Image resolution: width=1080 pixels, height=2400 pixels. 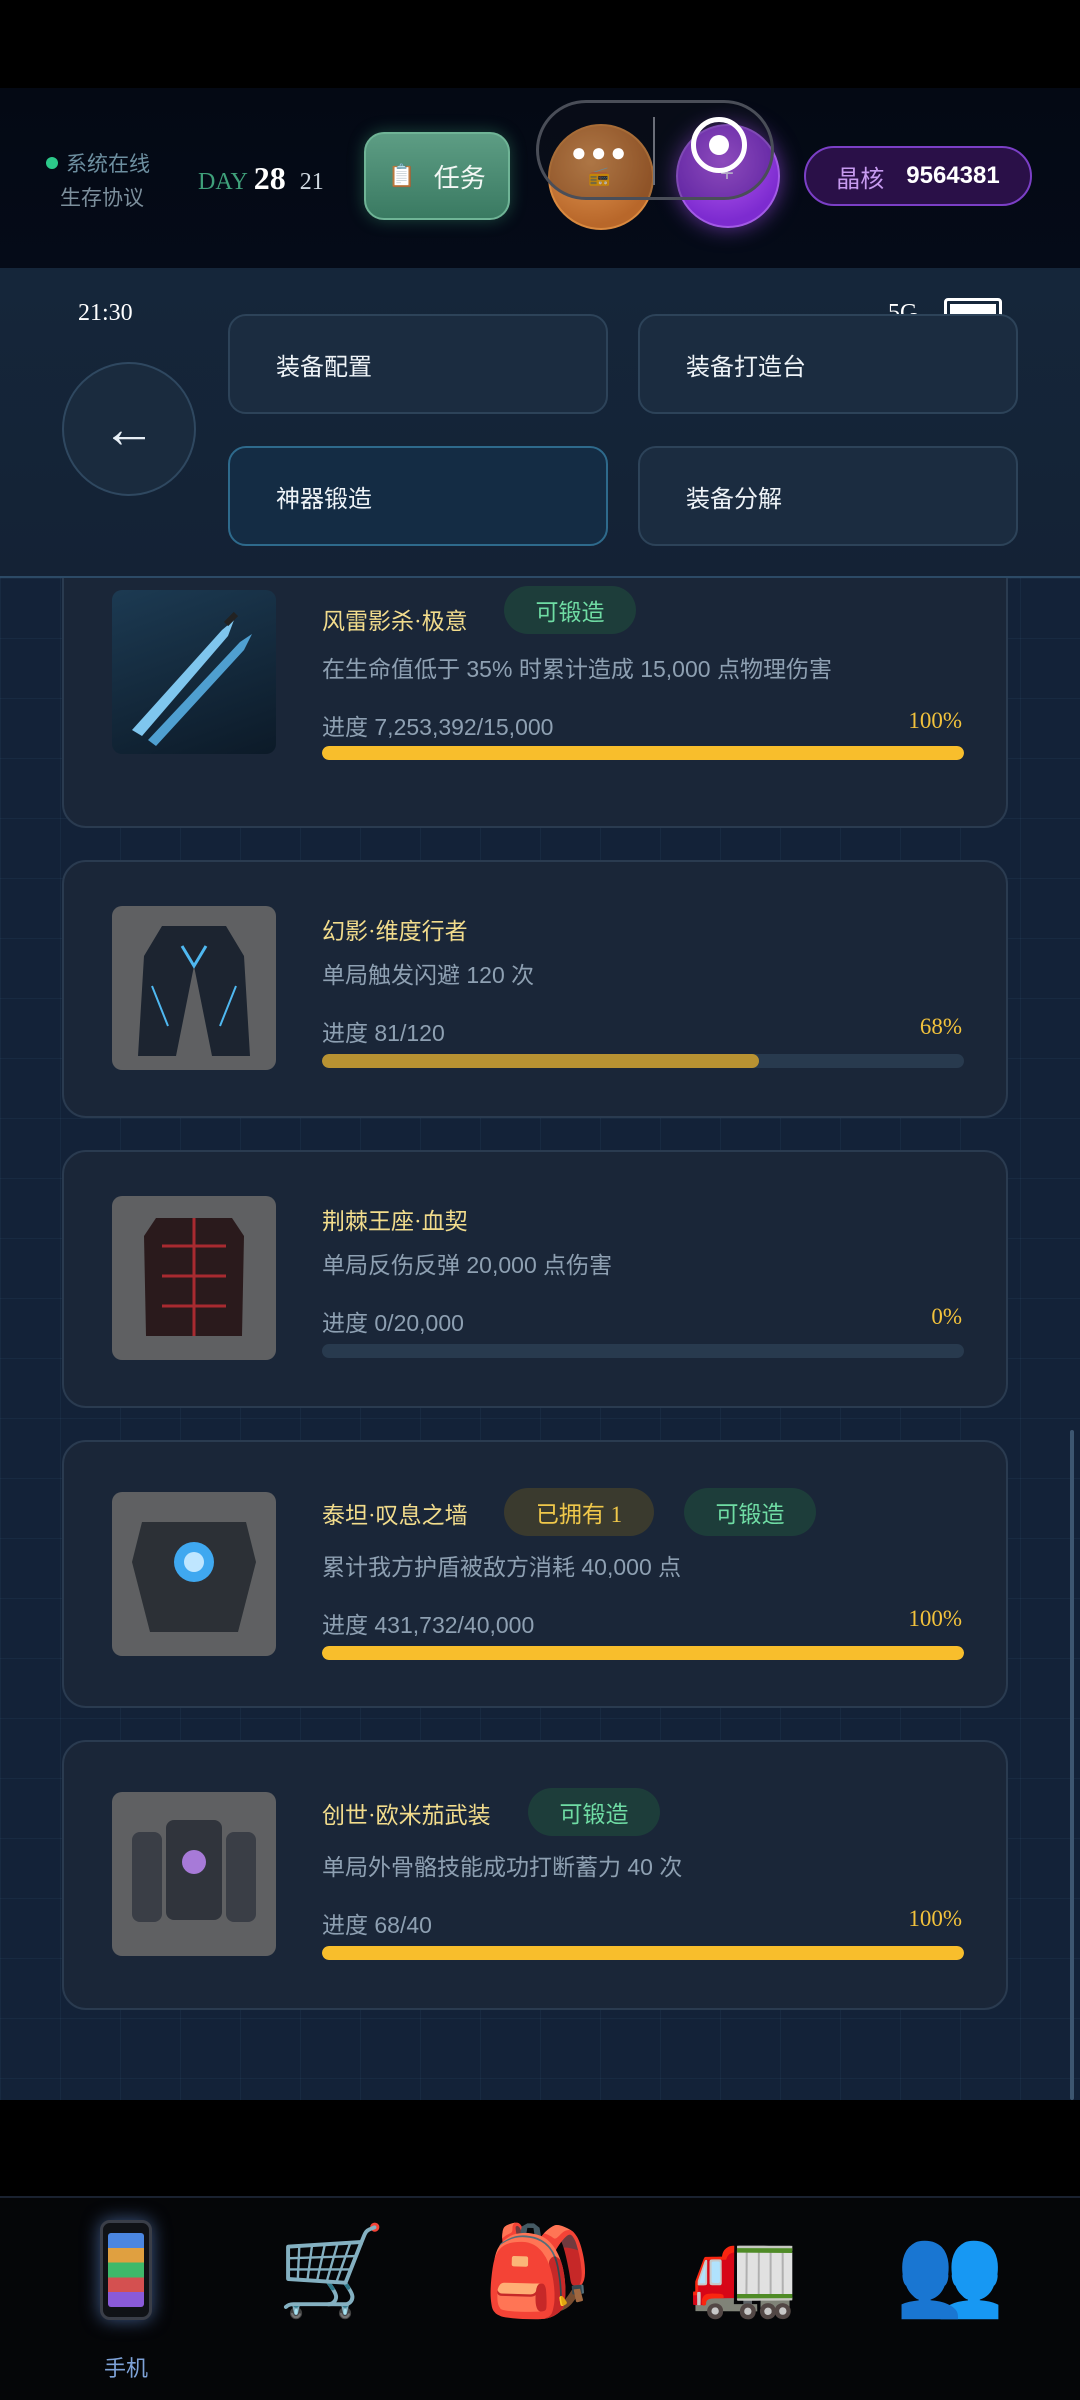 What do you see at coordinates (194, 672) in the screenshot?
I see `twin-blades-icon` at bounding box center [194, 672].